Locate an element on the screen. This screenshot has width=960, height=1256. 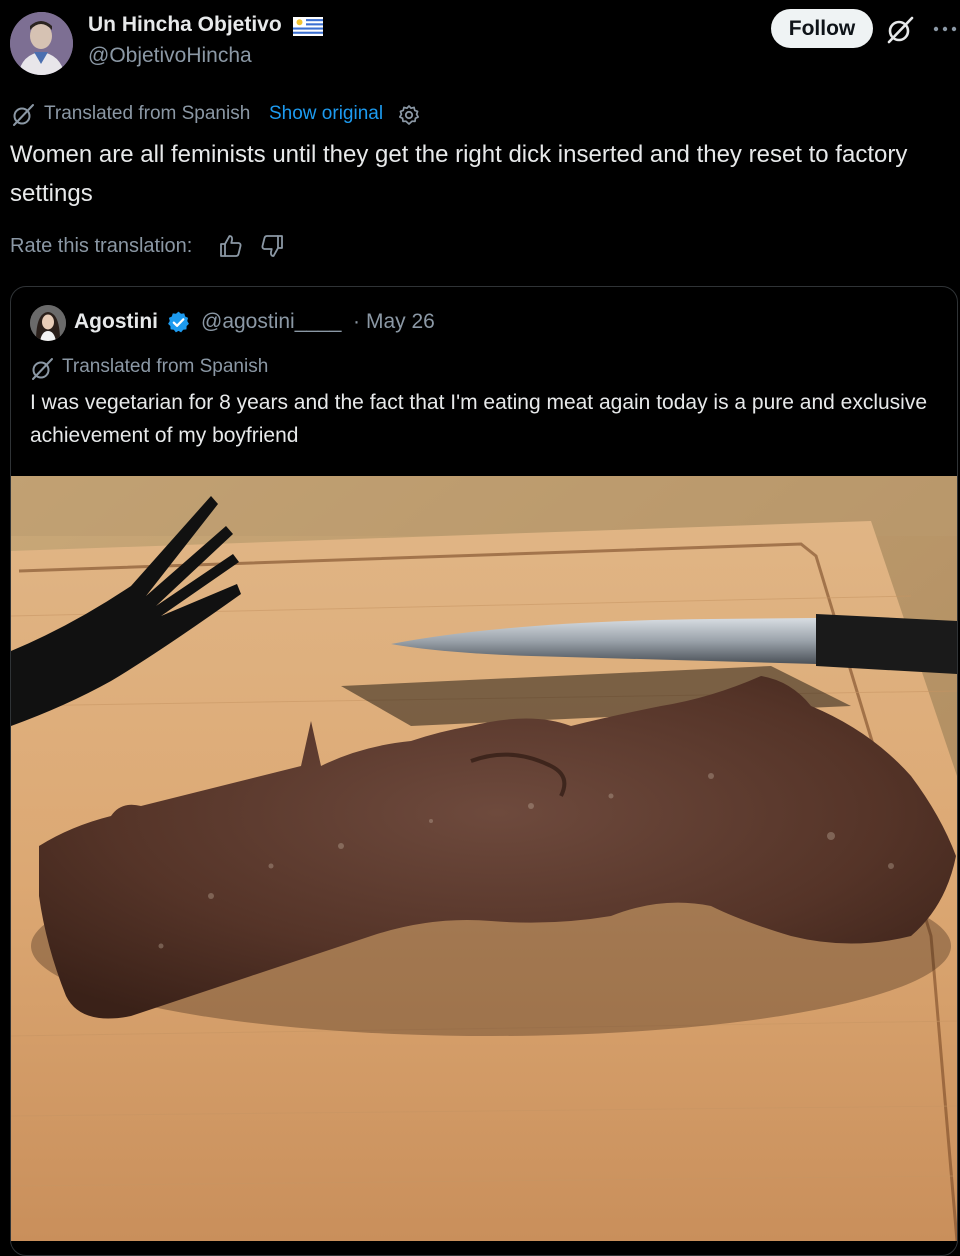
author-handle: @ObjetivoHincha is located at coordinates (170, 56).